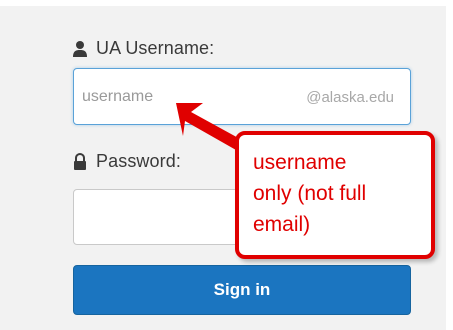  I want to click on username-label: UA Username:, so click(143, 48).